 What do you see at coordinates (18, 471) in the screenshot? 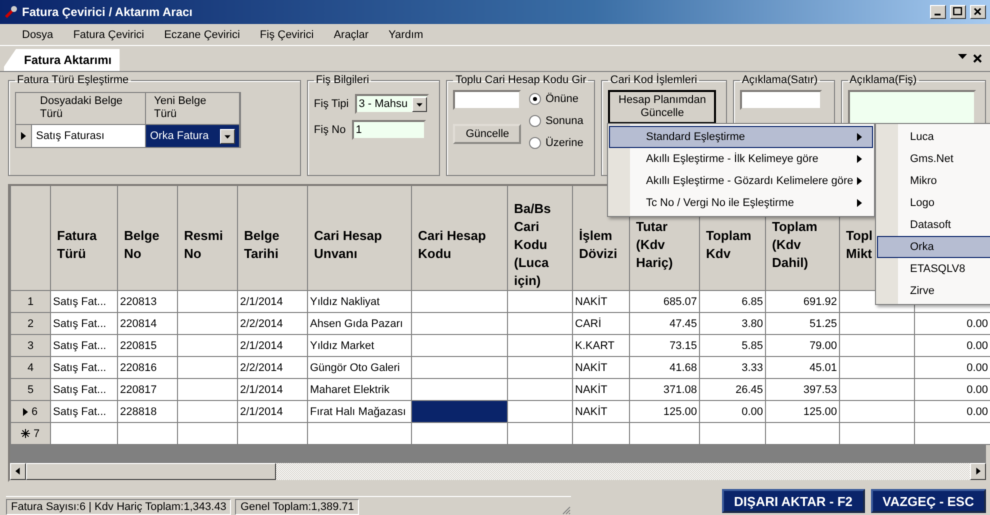
I see `scroll-left-icon` at bounding box center [18, 471].